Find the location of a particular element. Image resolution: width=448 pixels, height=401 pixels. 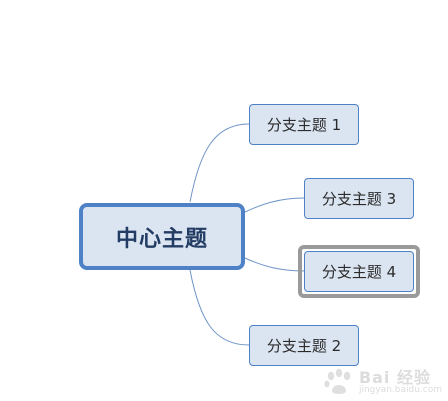

central-topic: 中心主题 is located at coordinates (162, 236).